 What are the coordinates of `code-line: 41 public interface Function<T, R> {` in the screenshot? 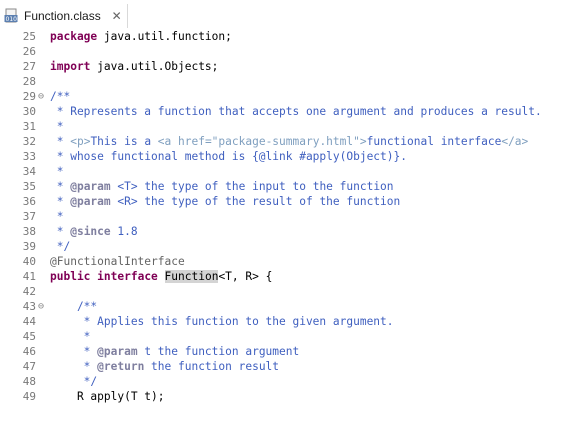 It's located at (281, 276).